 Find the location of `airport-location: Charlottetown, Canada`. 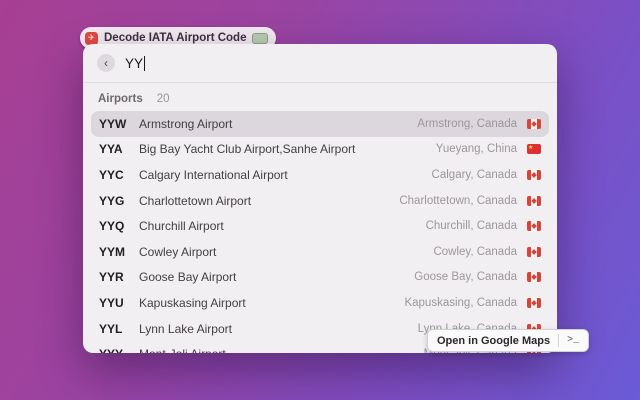

airport-location: Charlottetown, Canada is located at coordinates (458, 200).